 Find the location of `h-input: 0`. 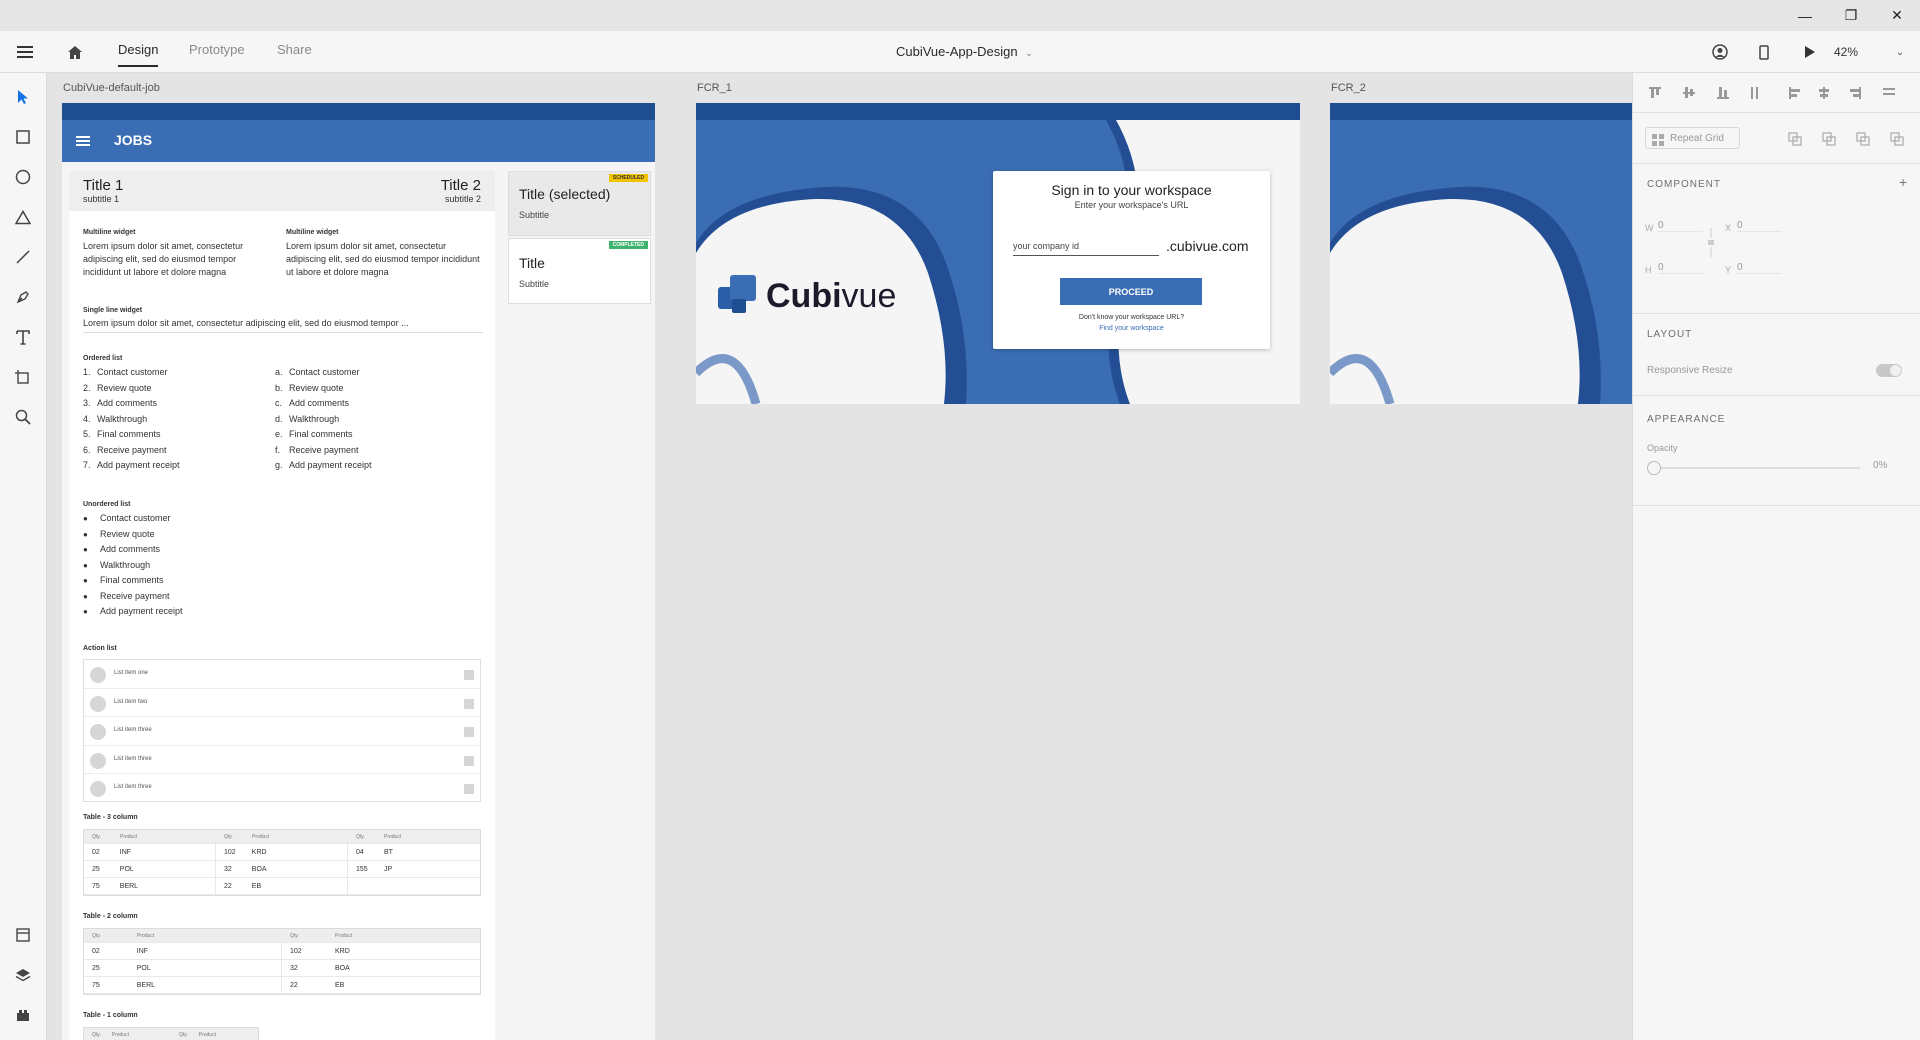

h-input: 0 is located at coordinates (1680, 268).